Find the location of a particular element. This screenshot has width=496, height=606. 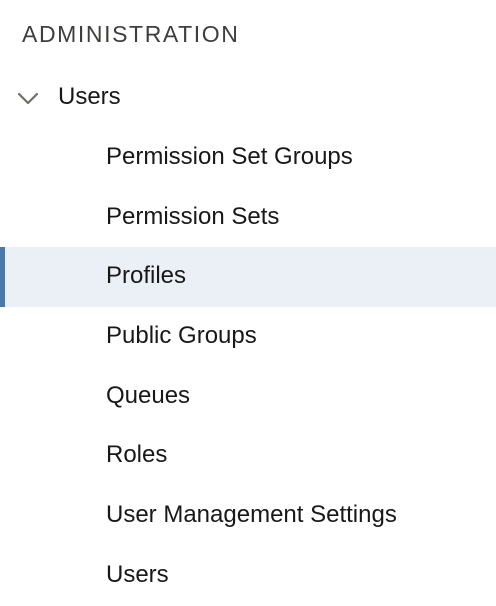

nav-item-label: Permission Set Groups is located at coordinates (229, 156).